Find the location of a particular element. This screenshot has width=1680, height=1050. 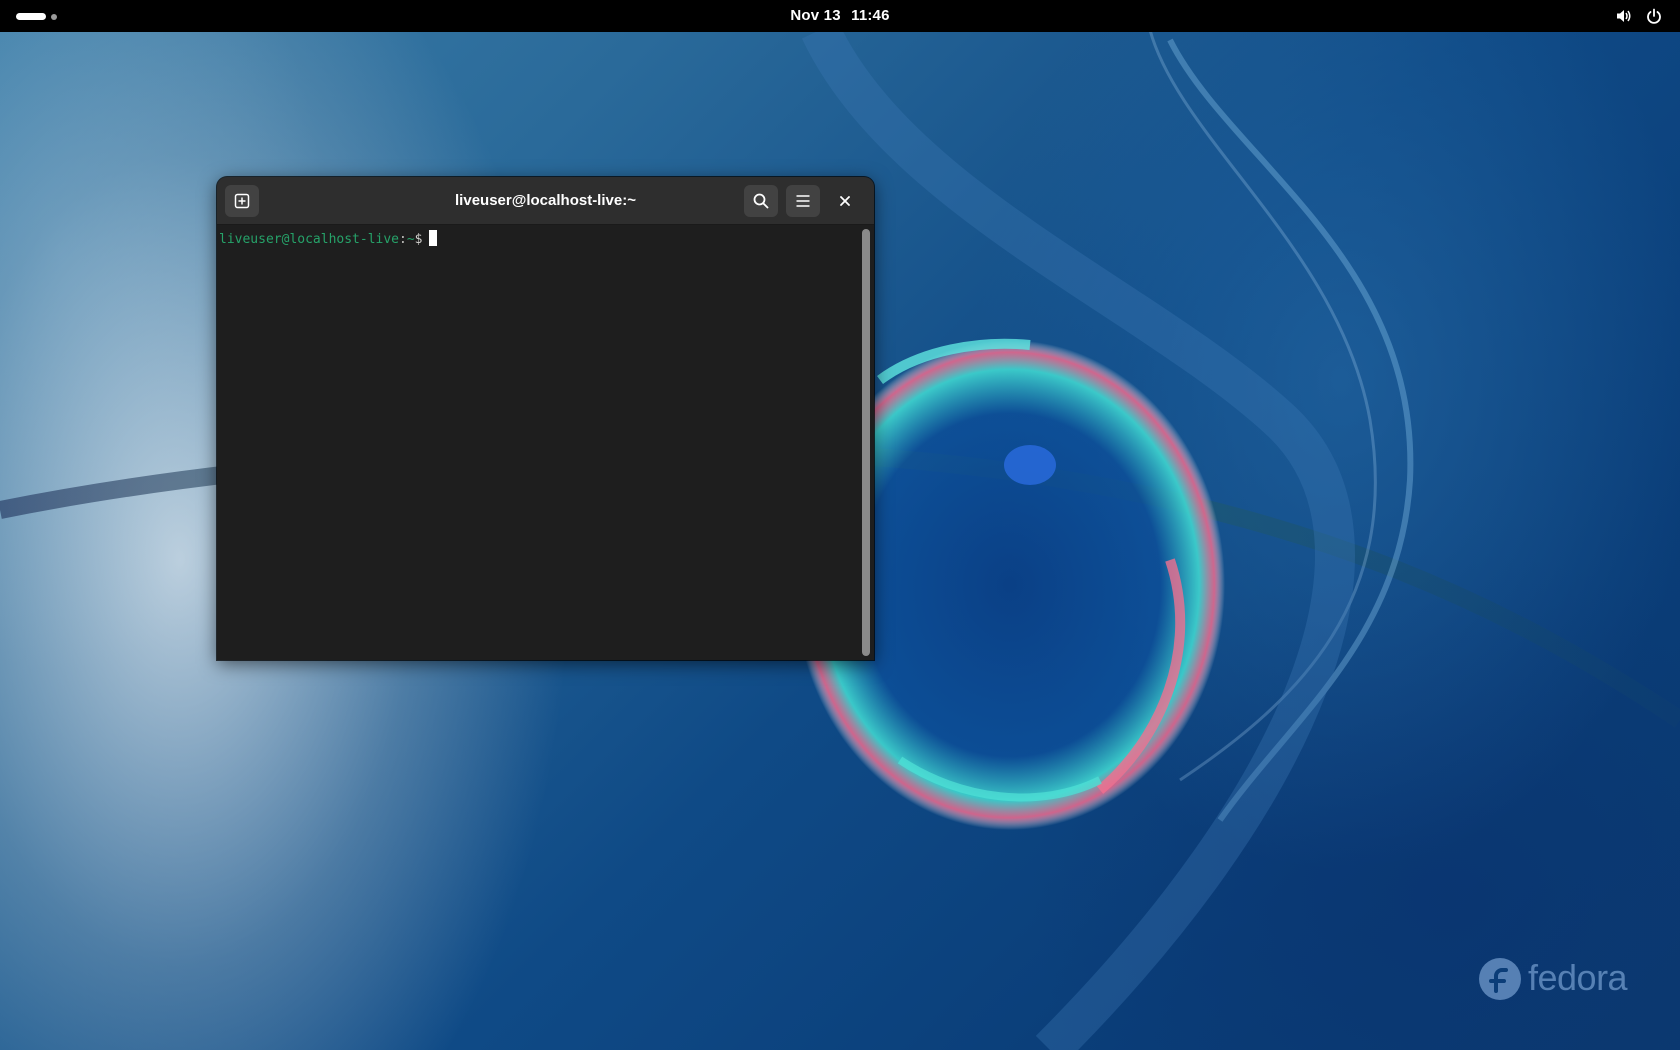

window-title: liveuser@localhost-live:~ is located at coordinates (545, 200).